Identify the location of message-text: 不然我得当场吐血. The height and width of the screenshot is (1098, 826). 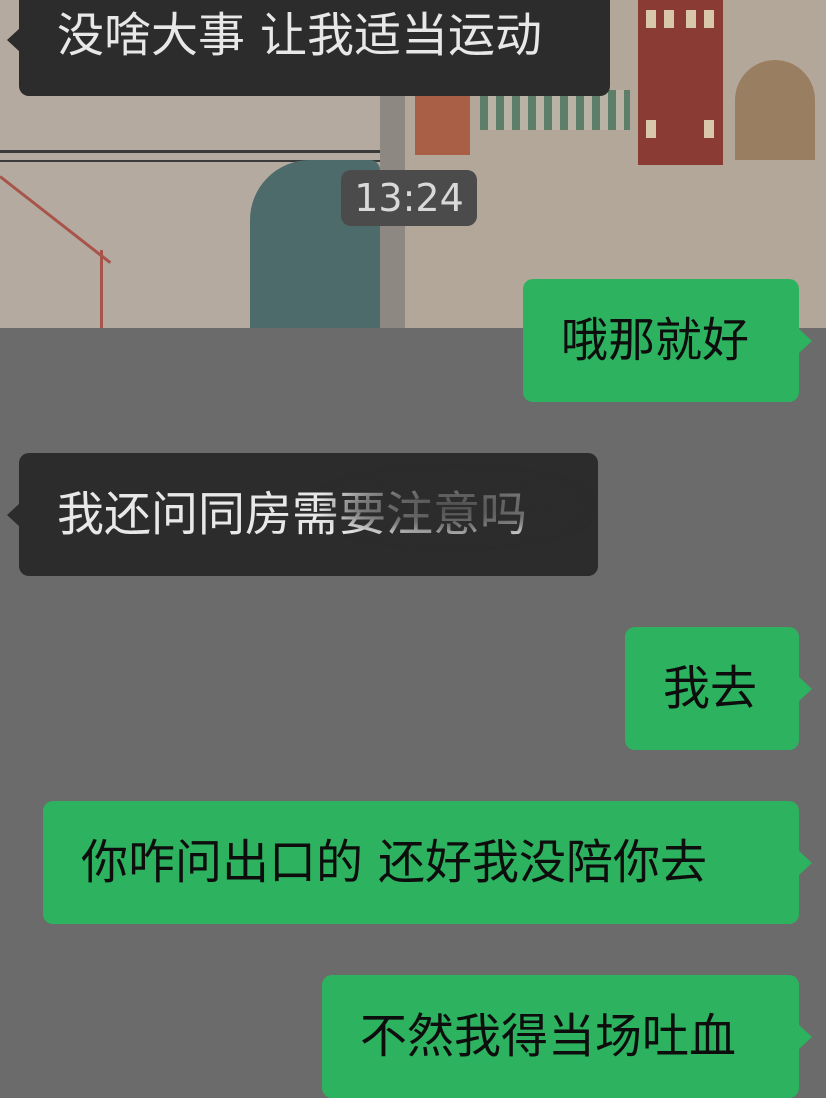
(548, 1037).